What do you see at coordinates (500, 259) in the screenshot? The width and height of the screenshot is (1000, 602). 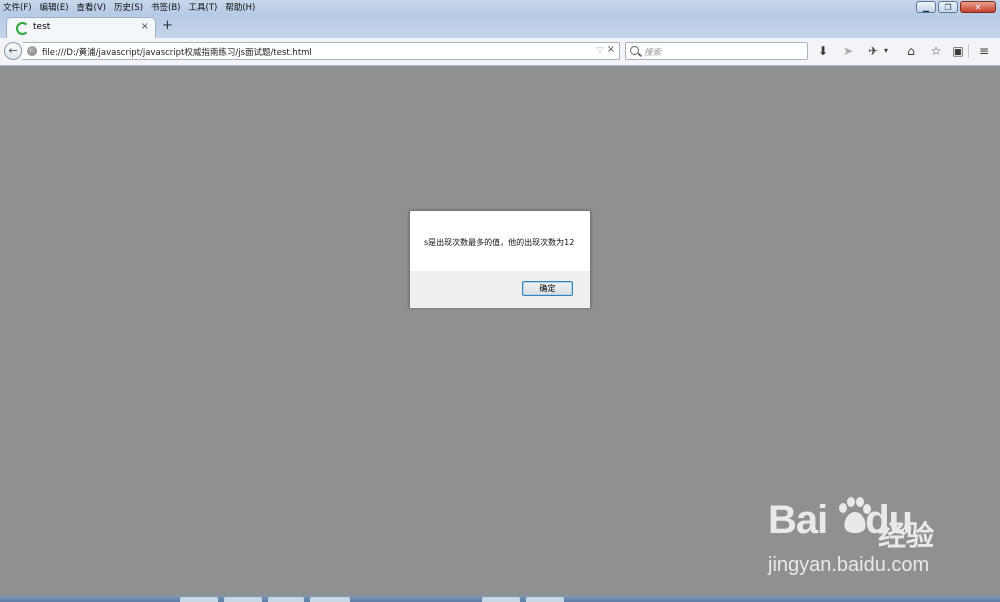 I see `alert-dialog: s是出现次数最多的值，他的出现次数为12 确定` at bounding box center [500, 259].